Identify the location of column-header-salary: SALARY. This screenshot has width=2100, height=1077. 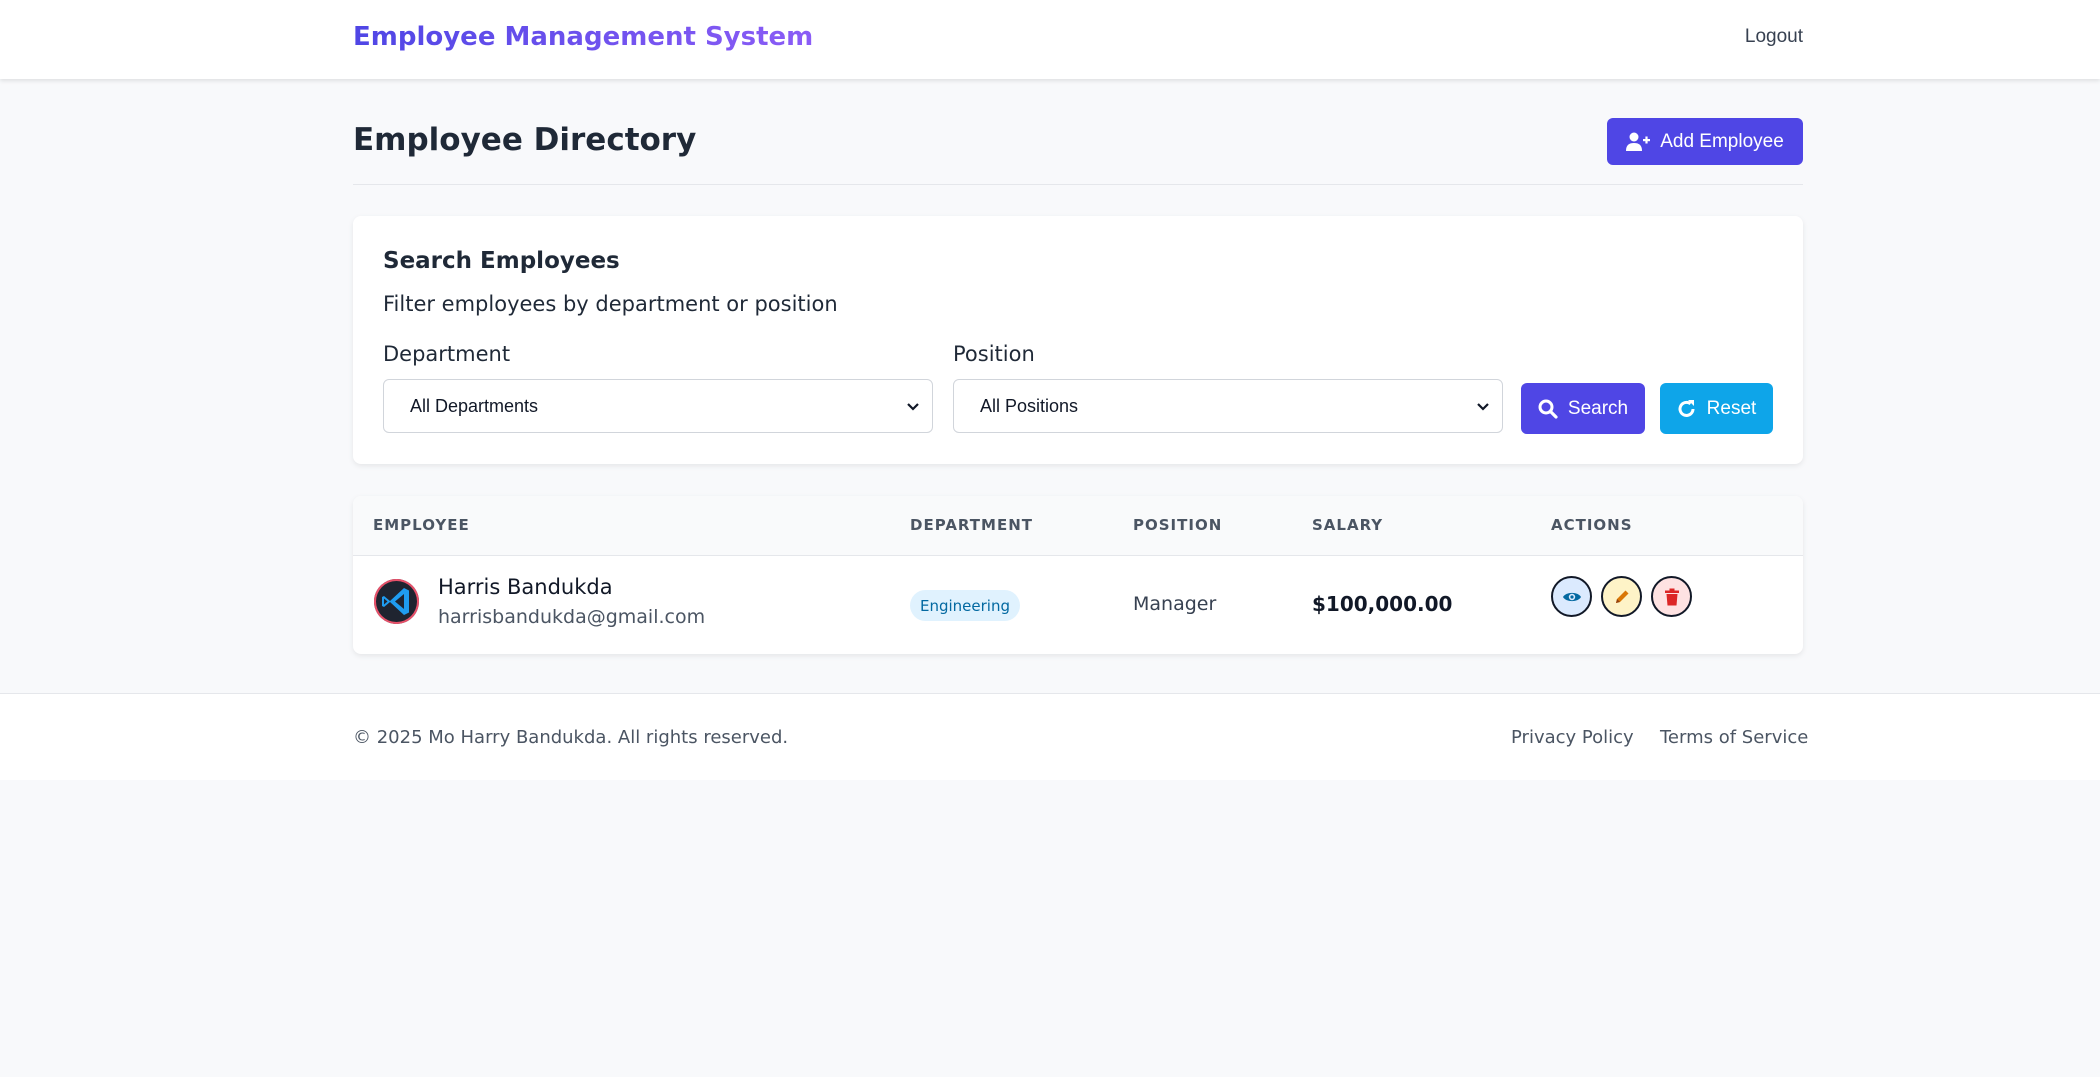
(1348, 525).